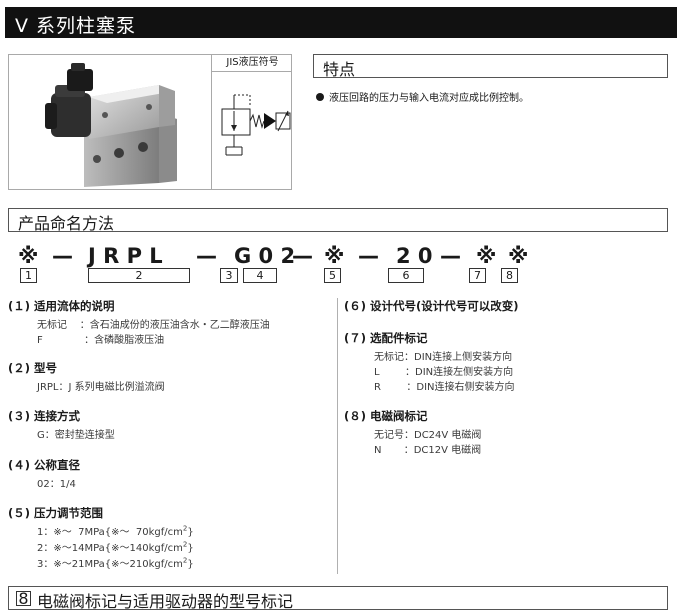  What do you see at coordinates (338, 598) in the screenshot?
I see `solenoid-driver-section-header: 8 电磁阀标记与适用驱动器的型号标记` at bounding box center [338, 598].